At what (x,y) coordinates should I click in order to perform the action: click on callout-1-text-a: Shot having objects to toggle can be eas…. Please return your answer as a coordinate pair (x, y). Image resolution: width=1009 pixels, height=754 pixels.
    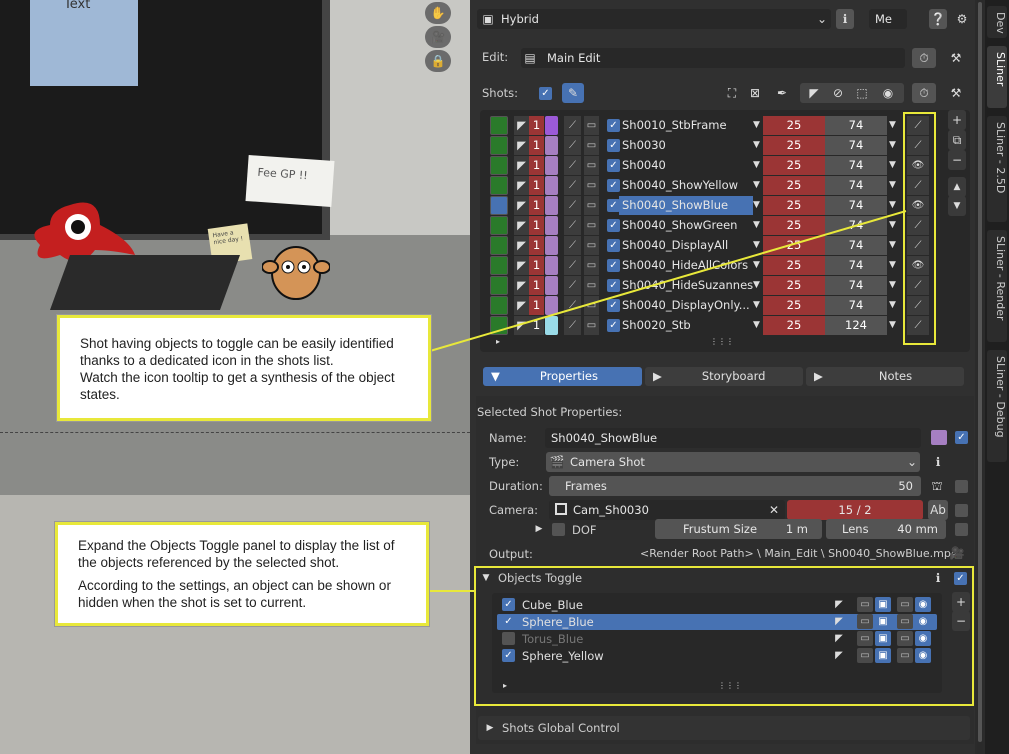
    Looking at the image, I should click on (237, 352).